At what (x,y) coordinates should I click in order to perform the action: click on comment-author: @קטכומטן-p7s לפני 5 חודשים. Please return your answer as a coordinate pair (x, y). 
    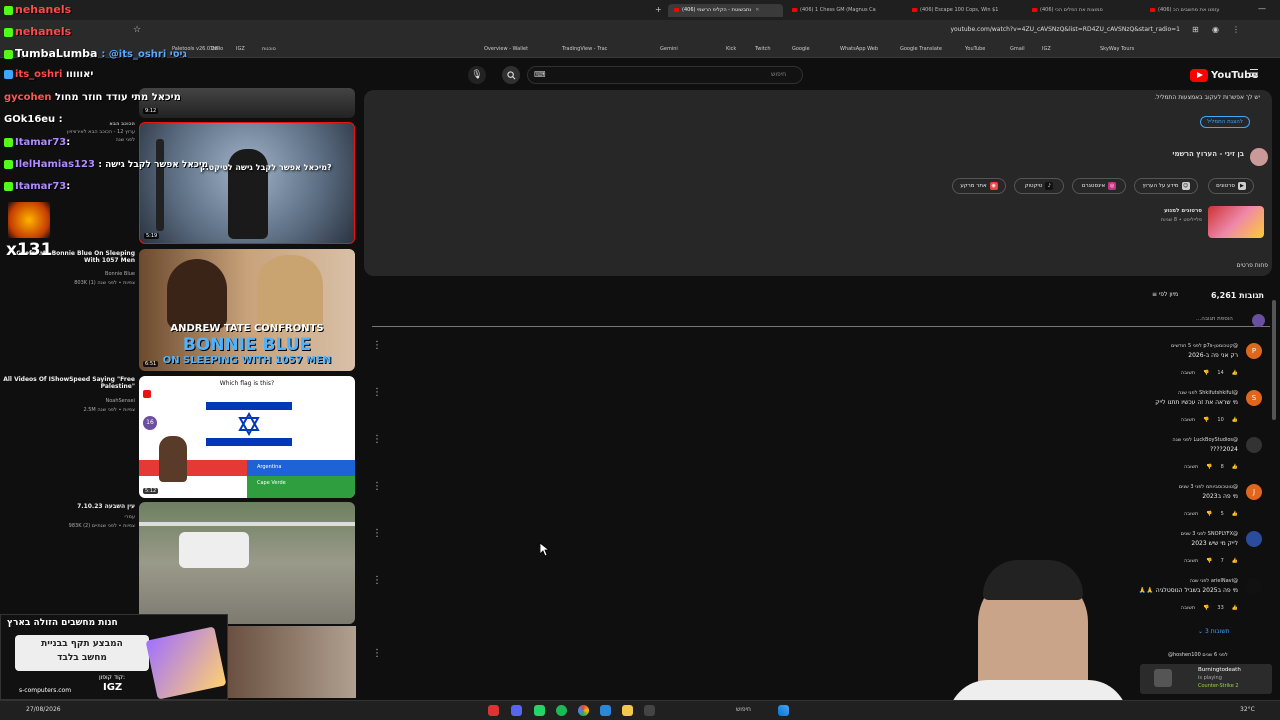
    Looking at the image, I should click on (1204, 346).